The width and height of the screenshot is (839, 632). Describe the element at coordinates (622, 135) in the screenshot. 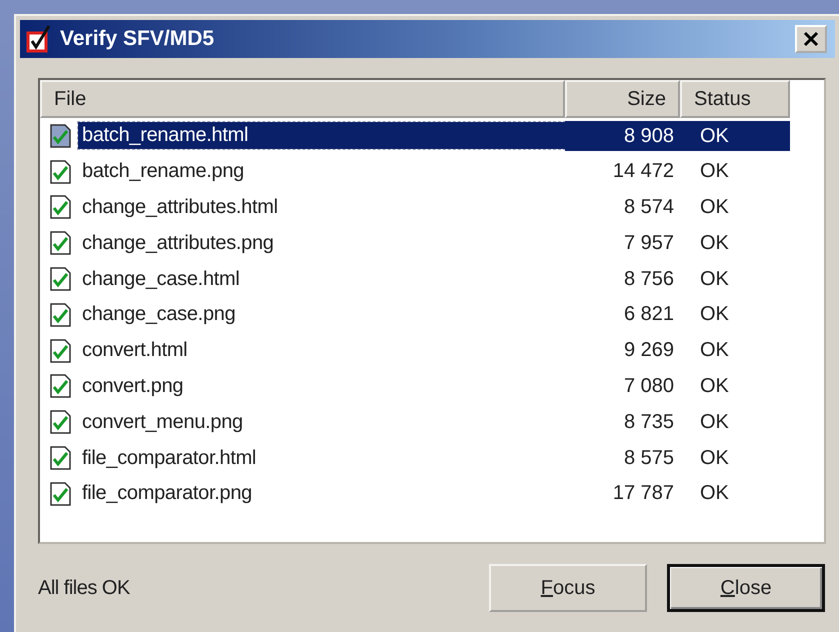

I see `file-size: 8 908` at that location.